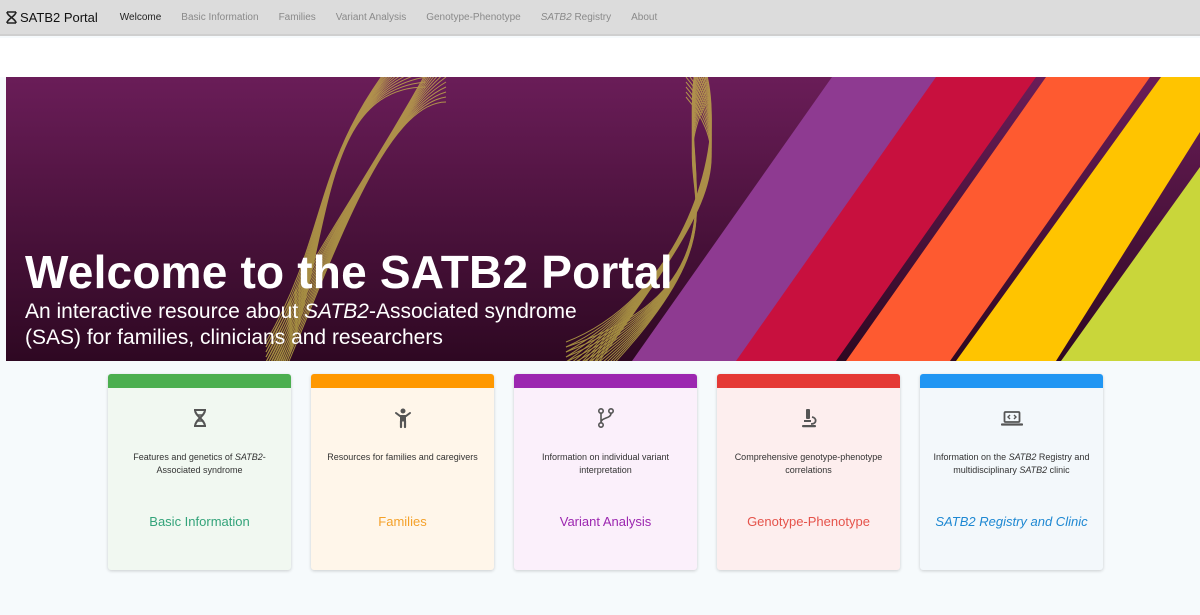  I want to click on nav-registry: SATB2 Registry, so click(576, 17).